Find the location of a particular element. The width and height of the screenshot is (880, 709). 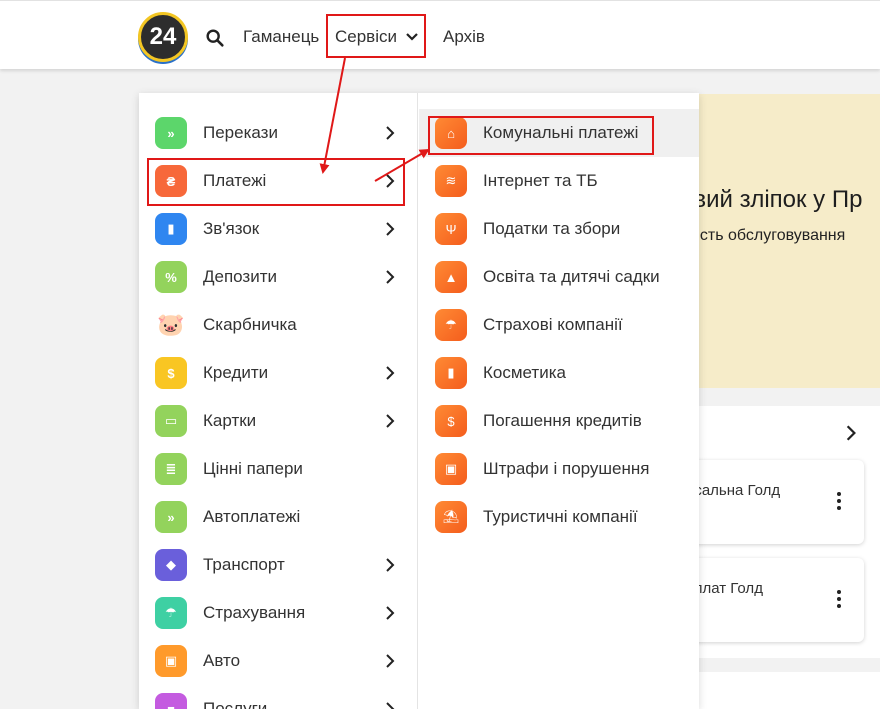

submenu-item: $ Погашення кредитів is located at coordinates (559, 421).